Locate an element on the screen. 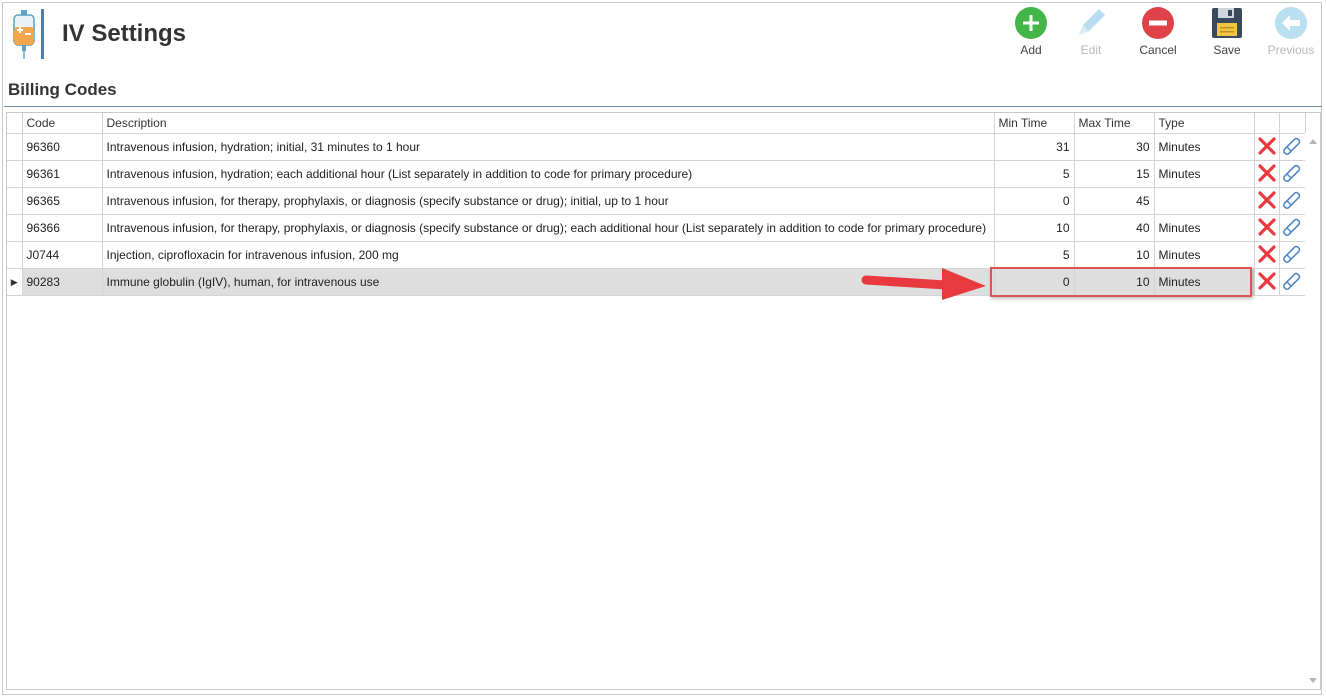 The image size is (1326, 699). header-row: Code Description Min Time Max Time Type is located at coordinates (656, 123).